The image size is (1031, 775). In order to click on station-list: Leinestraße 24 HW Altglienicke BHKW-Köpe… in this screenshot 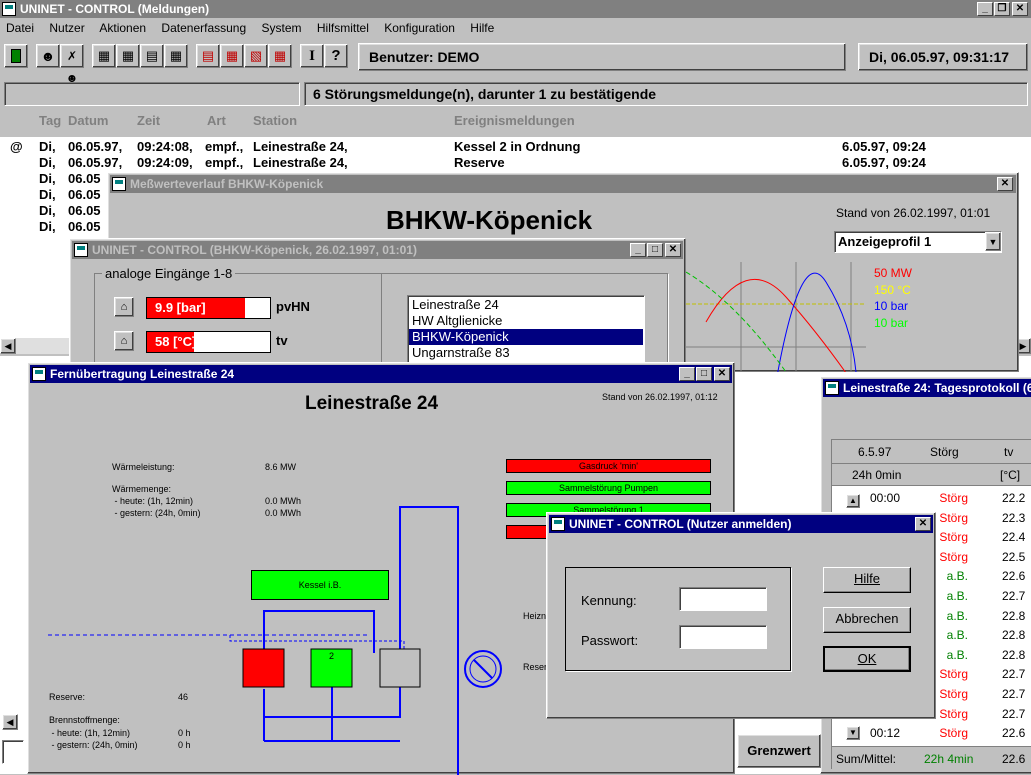, I will do `click(526, 330)`.